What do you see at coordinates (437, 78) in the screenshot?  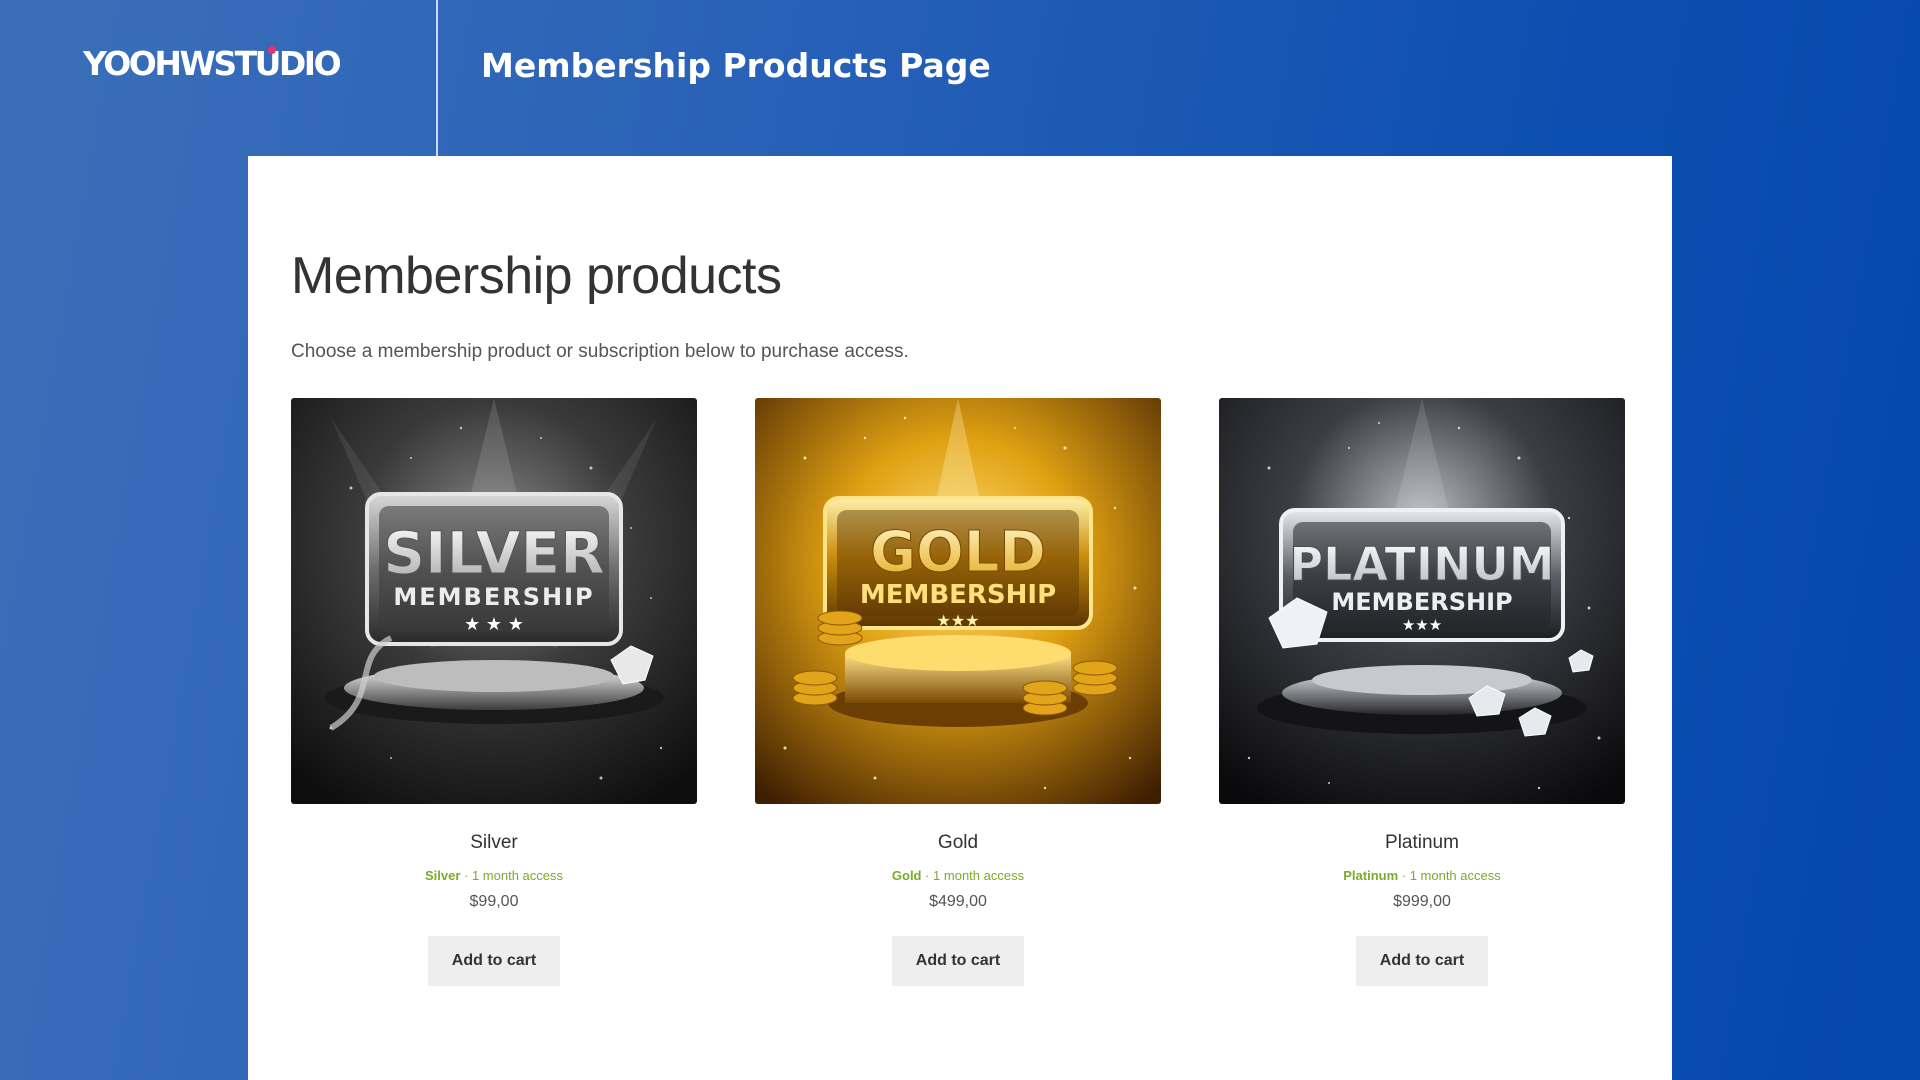 I see `header-divider` at bounding box center [437, 78].